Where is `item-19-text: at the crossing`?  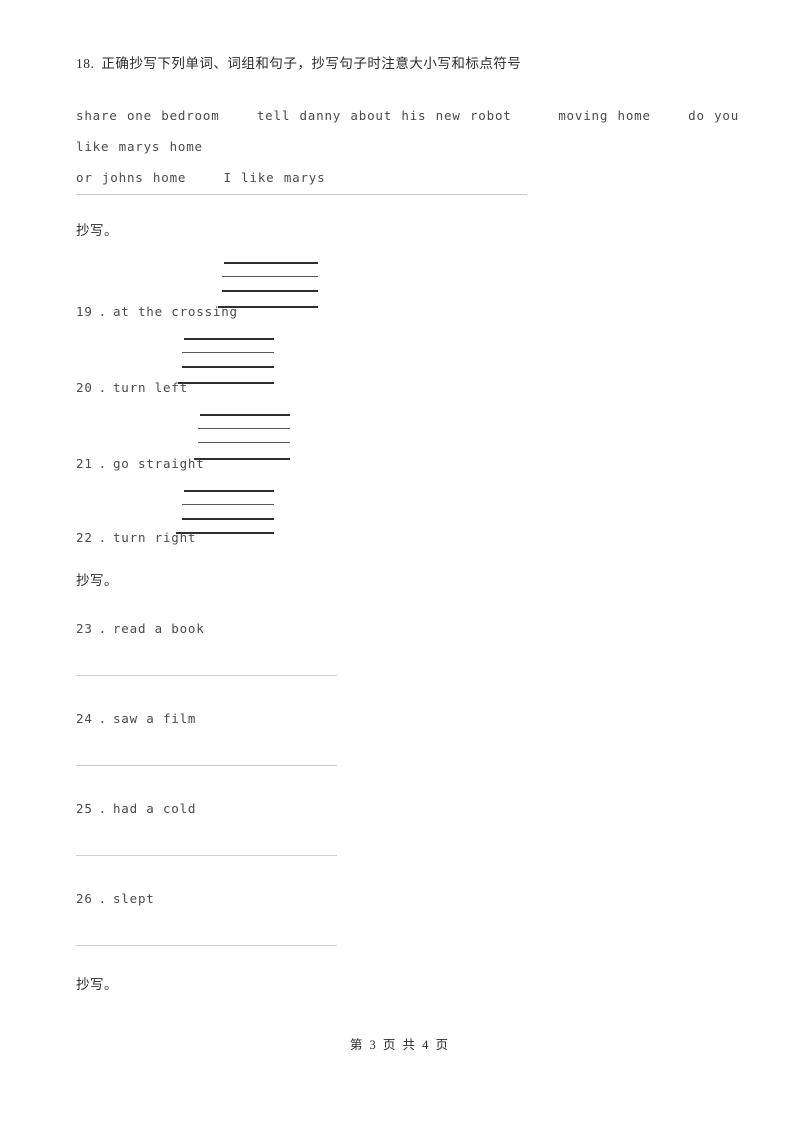
item-19-text: at the crossing is located at coordinates (175, 311).